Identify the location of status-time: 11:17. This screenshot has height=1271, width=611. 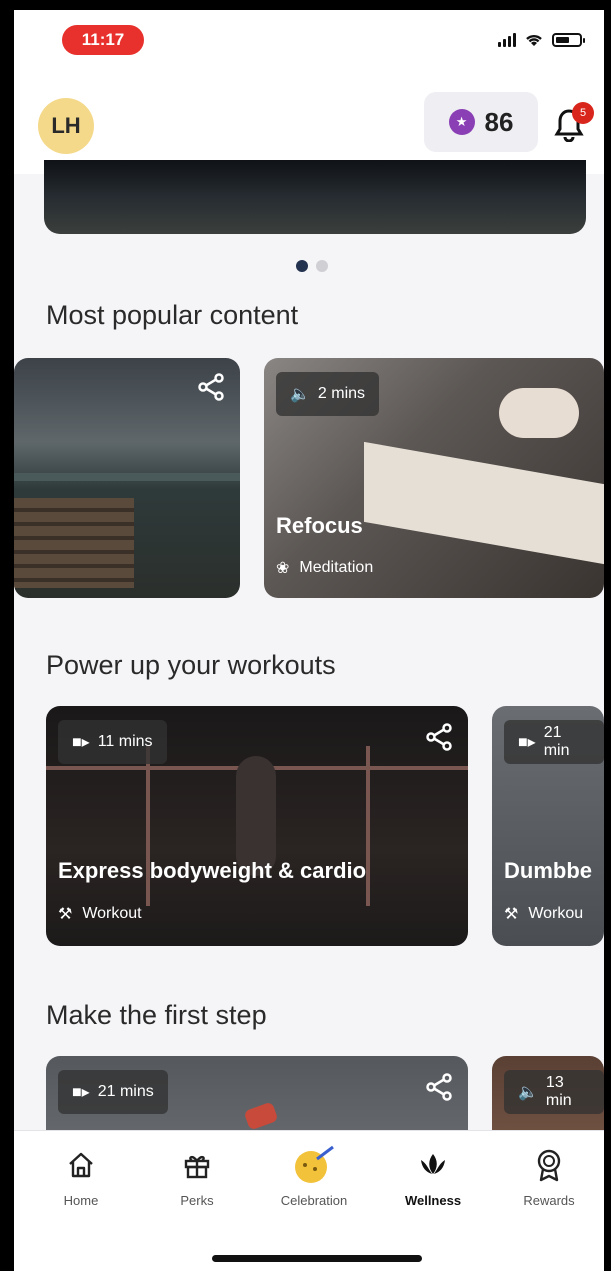
(103, 40).